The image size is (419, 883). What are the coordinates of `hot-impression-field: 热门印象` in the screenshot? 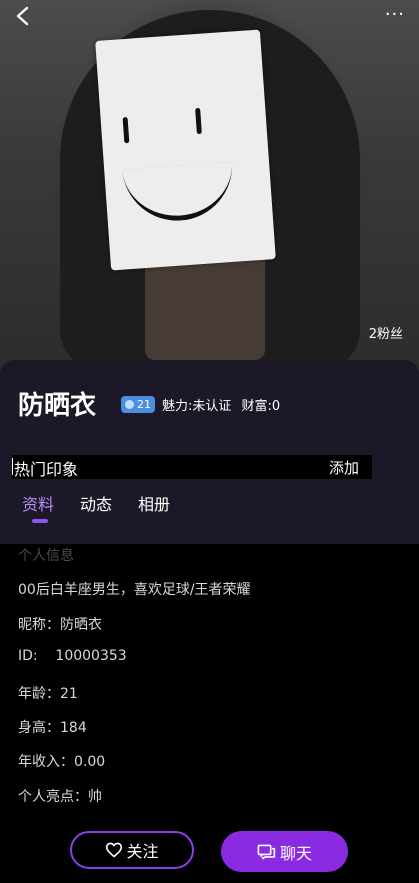 It's located at (164, 467).